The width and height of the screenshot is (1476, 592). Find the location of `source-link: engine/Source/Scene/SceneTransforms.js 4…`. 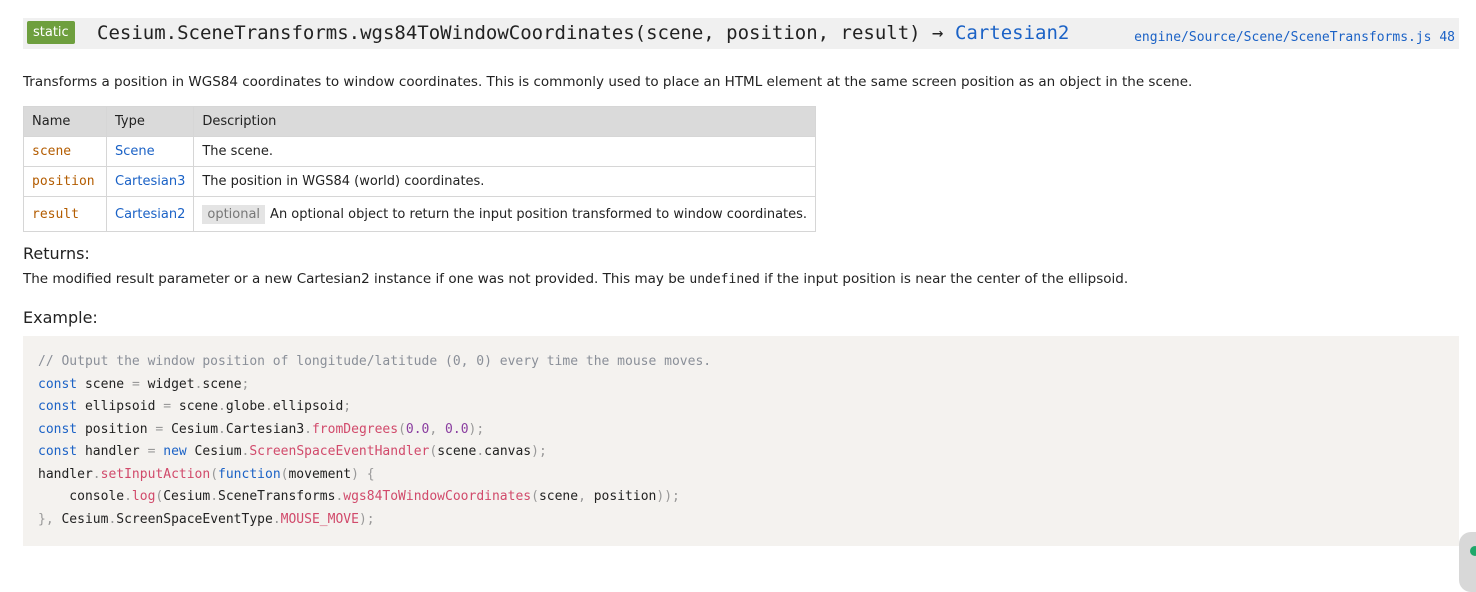

source-link: engine/Source/Scene/SceneTransforms.js 4… is located at coordinates (1294, 37).